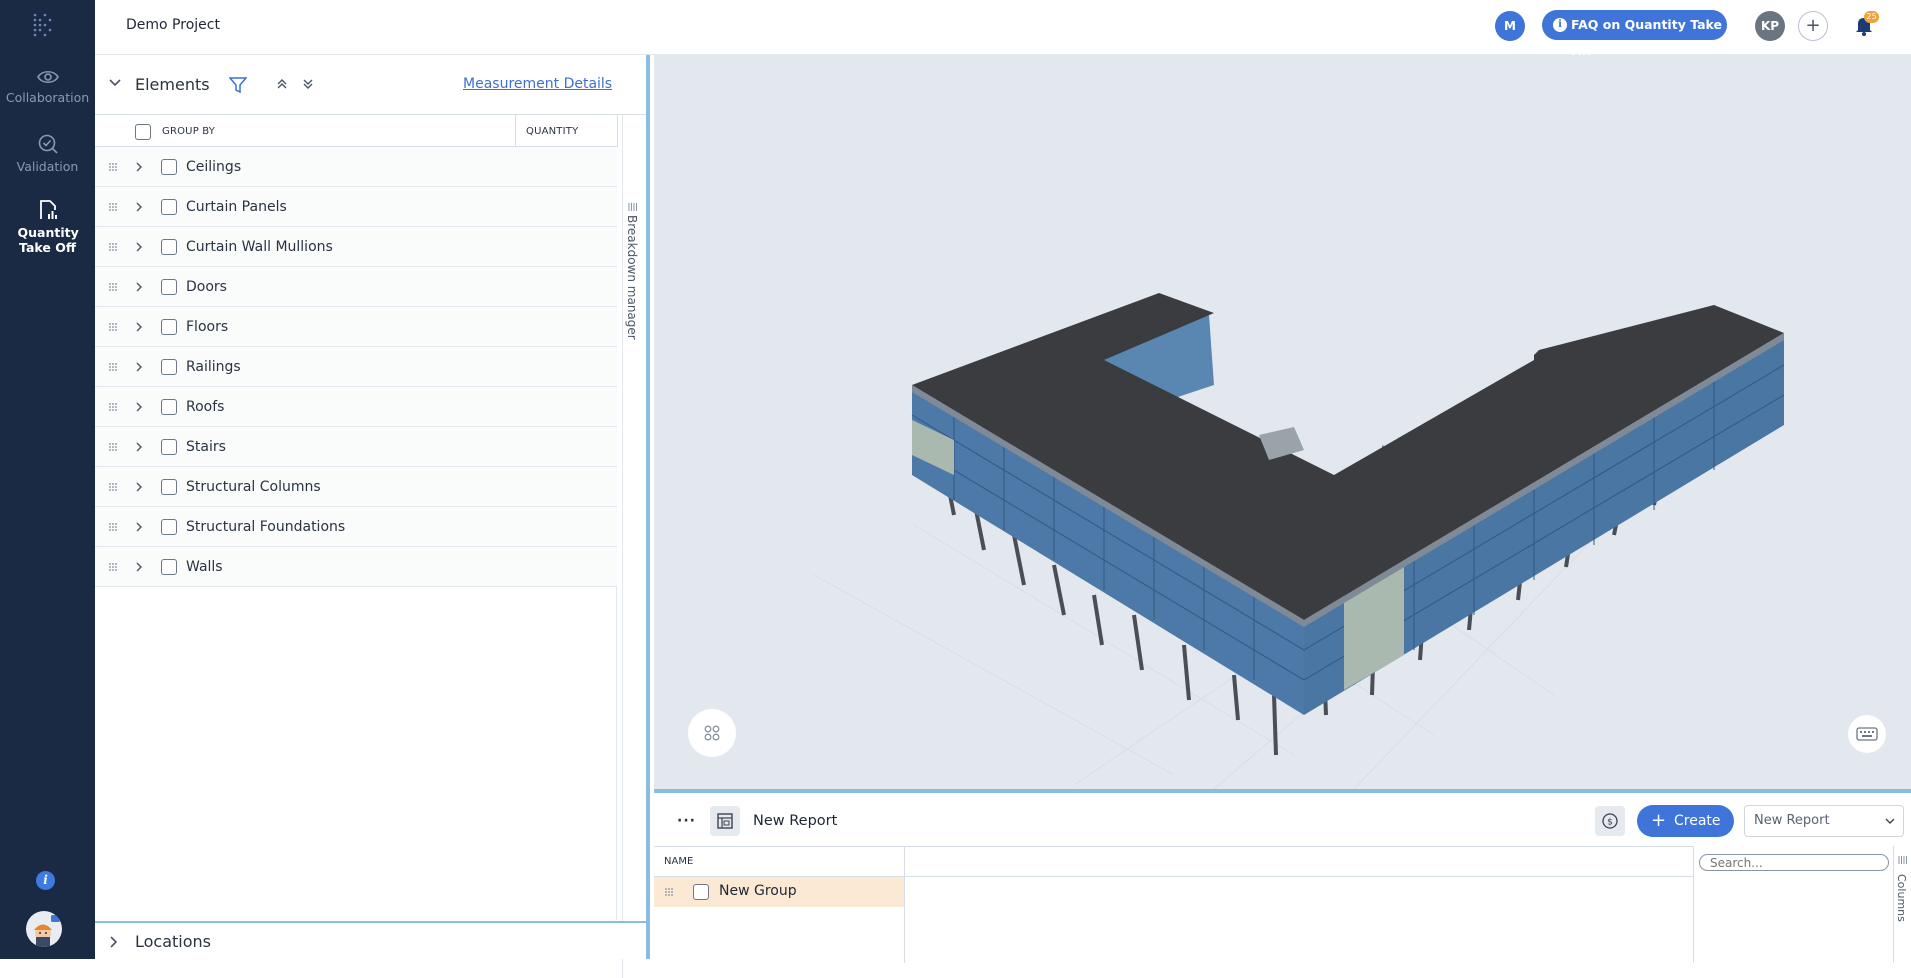 The width and height of the screenshot is (1911, 978). I want to click on collapse-all-icon, so click(282, 84).